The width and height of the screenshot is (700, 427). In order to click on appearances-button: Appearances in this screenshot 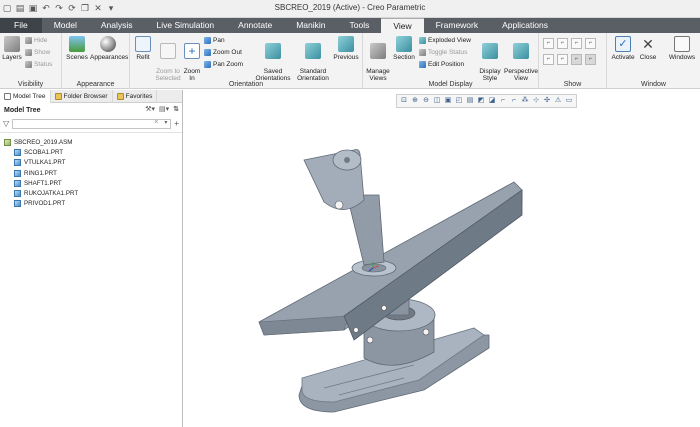, I will do `click(109, 48)`.